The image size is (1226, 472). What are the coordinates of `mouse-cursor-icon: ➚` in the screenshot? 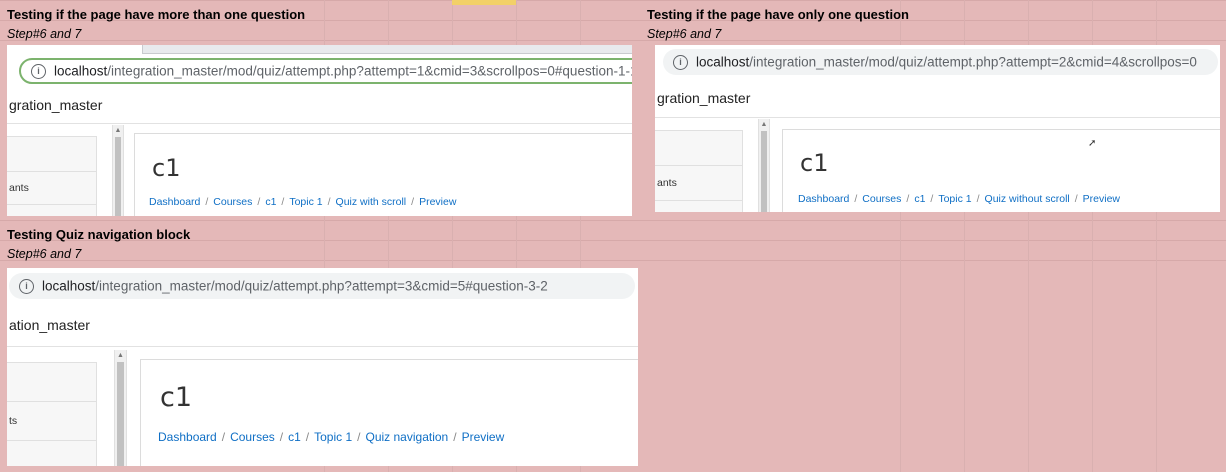 It's located at (1092, 143).